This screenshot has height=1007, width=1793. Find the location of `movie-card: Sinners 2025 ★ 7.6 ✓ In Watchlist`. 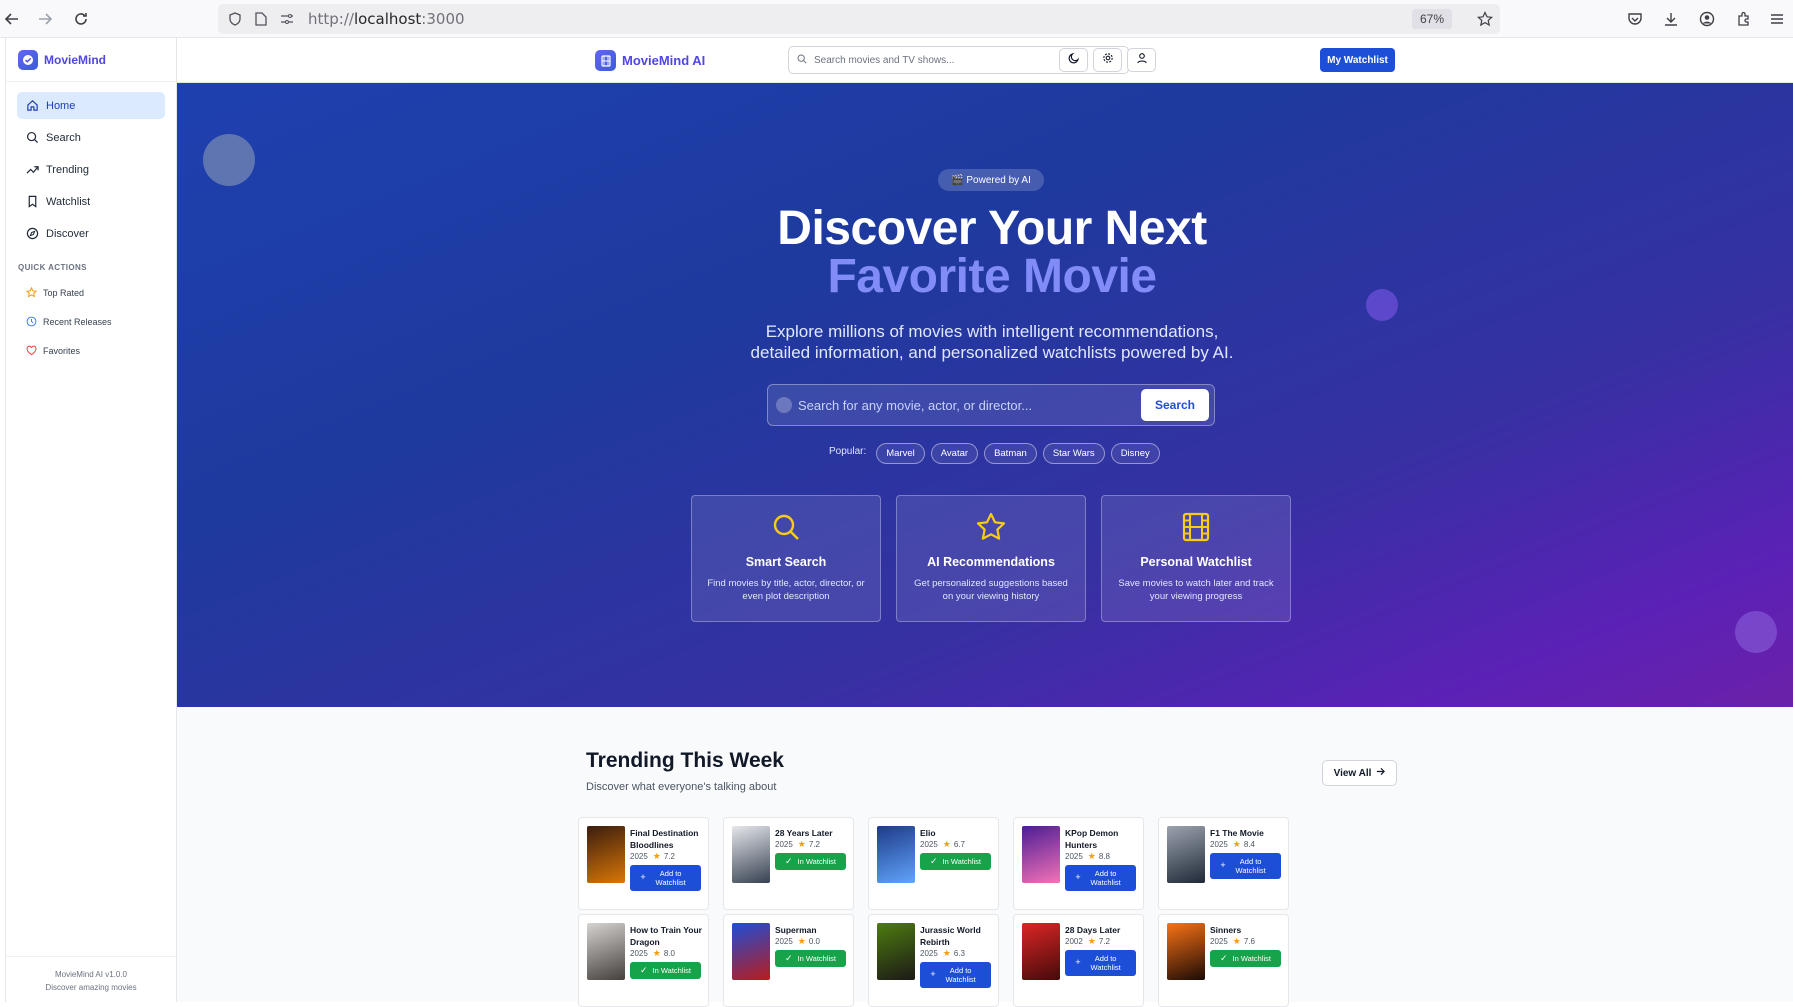

movie-card: Sinners 2025 ★ 7.6 ✓ In Watchlist is located at coordinates (1223, 960).